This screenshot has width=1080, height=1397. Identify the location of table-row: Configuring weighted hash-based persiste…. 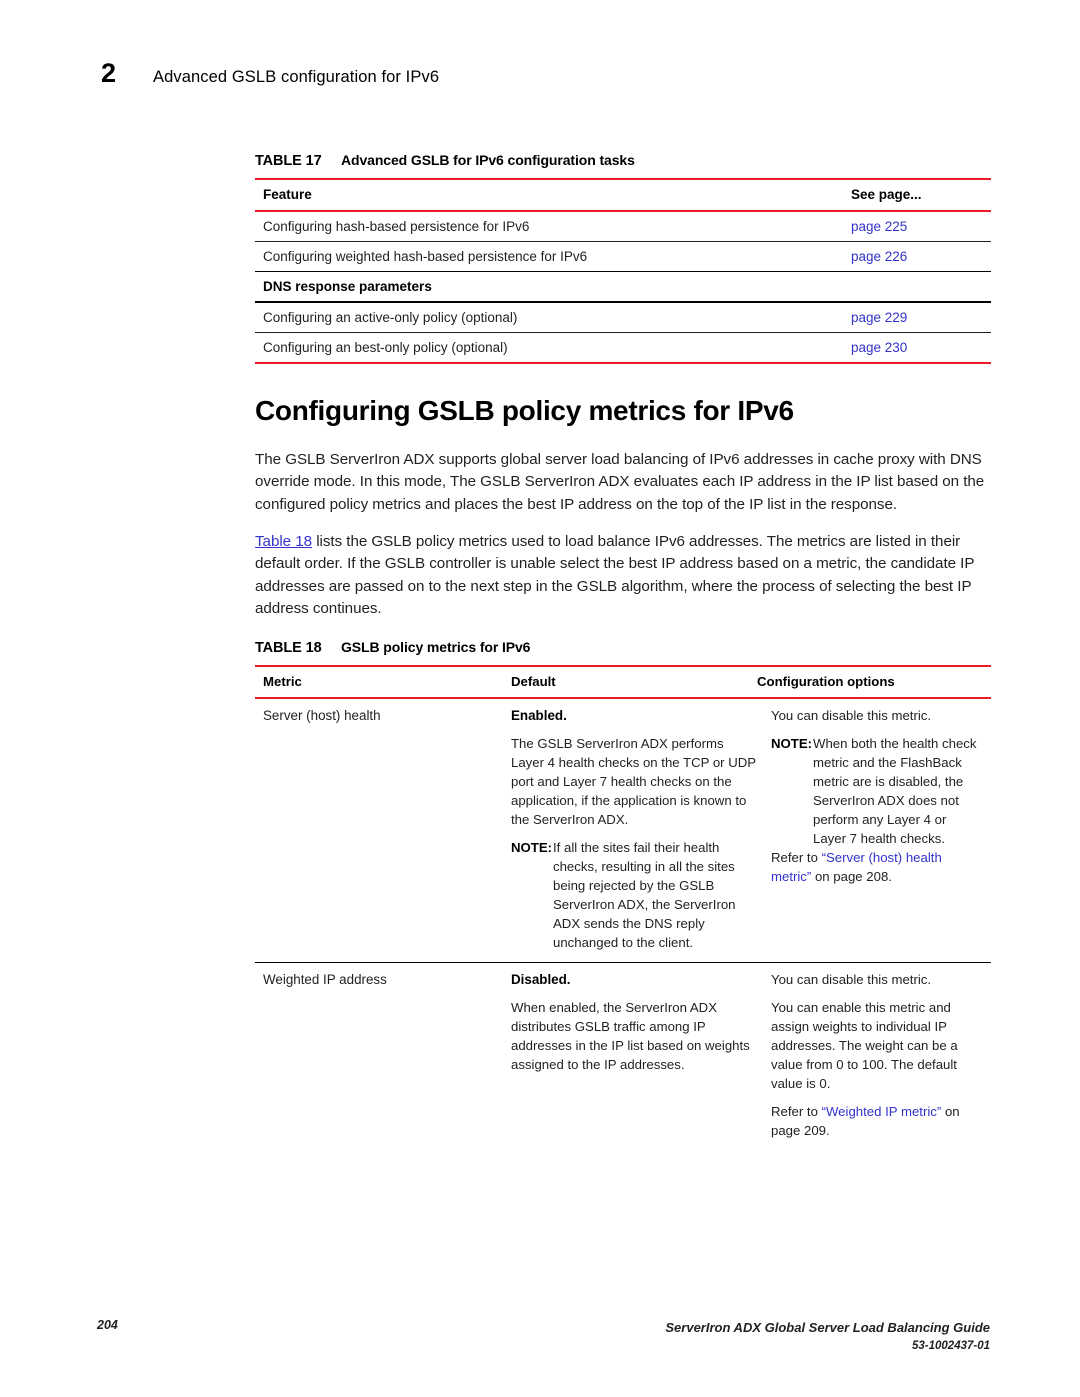
(623, 256).